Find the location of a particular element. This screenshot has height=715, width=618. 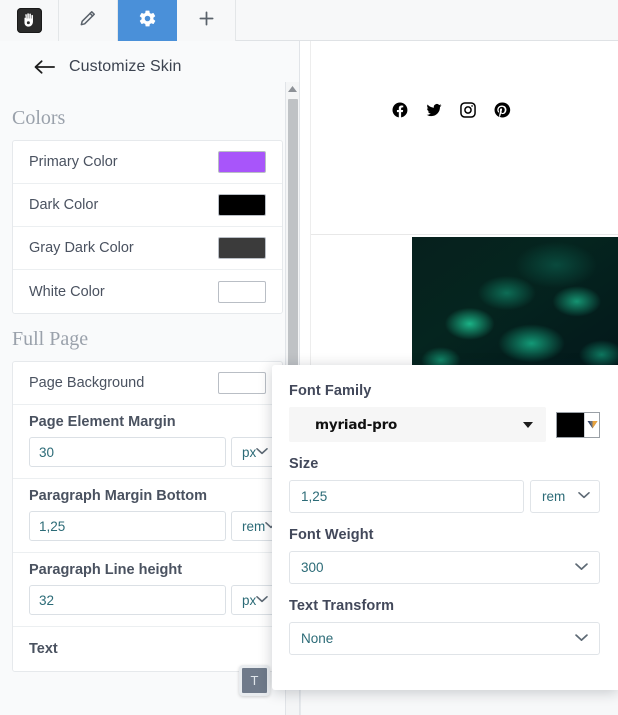

pencil-icon is located at coordinates (88, 20).